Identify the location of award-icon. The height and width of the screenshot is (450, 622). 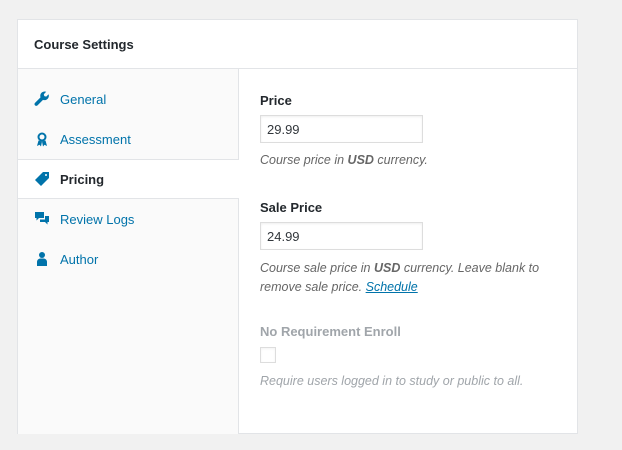
(42, 139).